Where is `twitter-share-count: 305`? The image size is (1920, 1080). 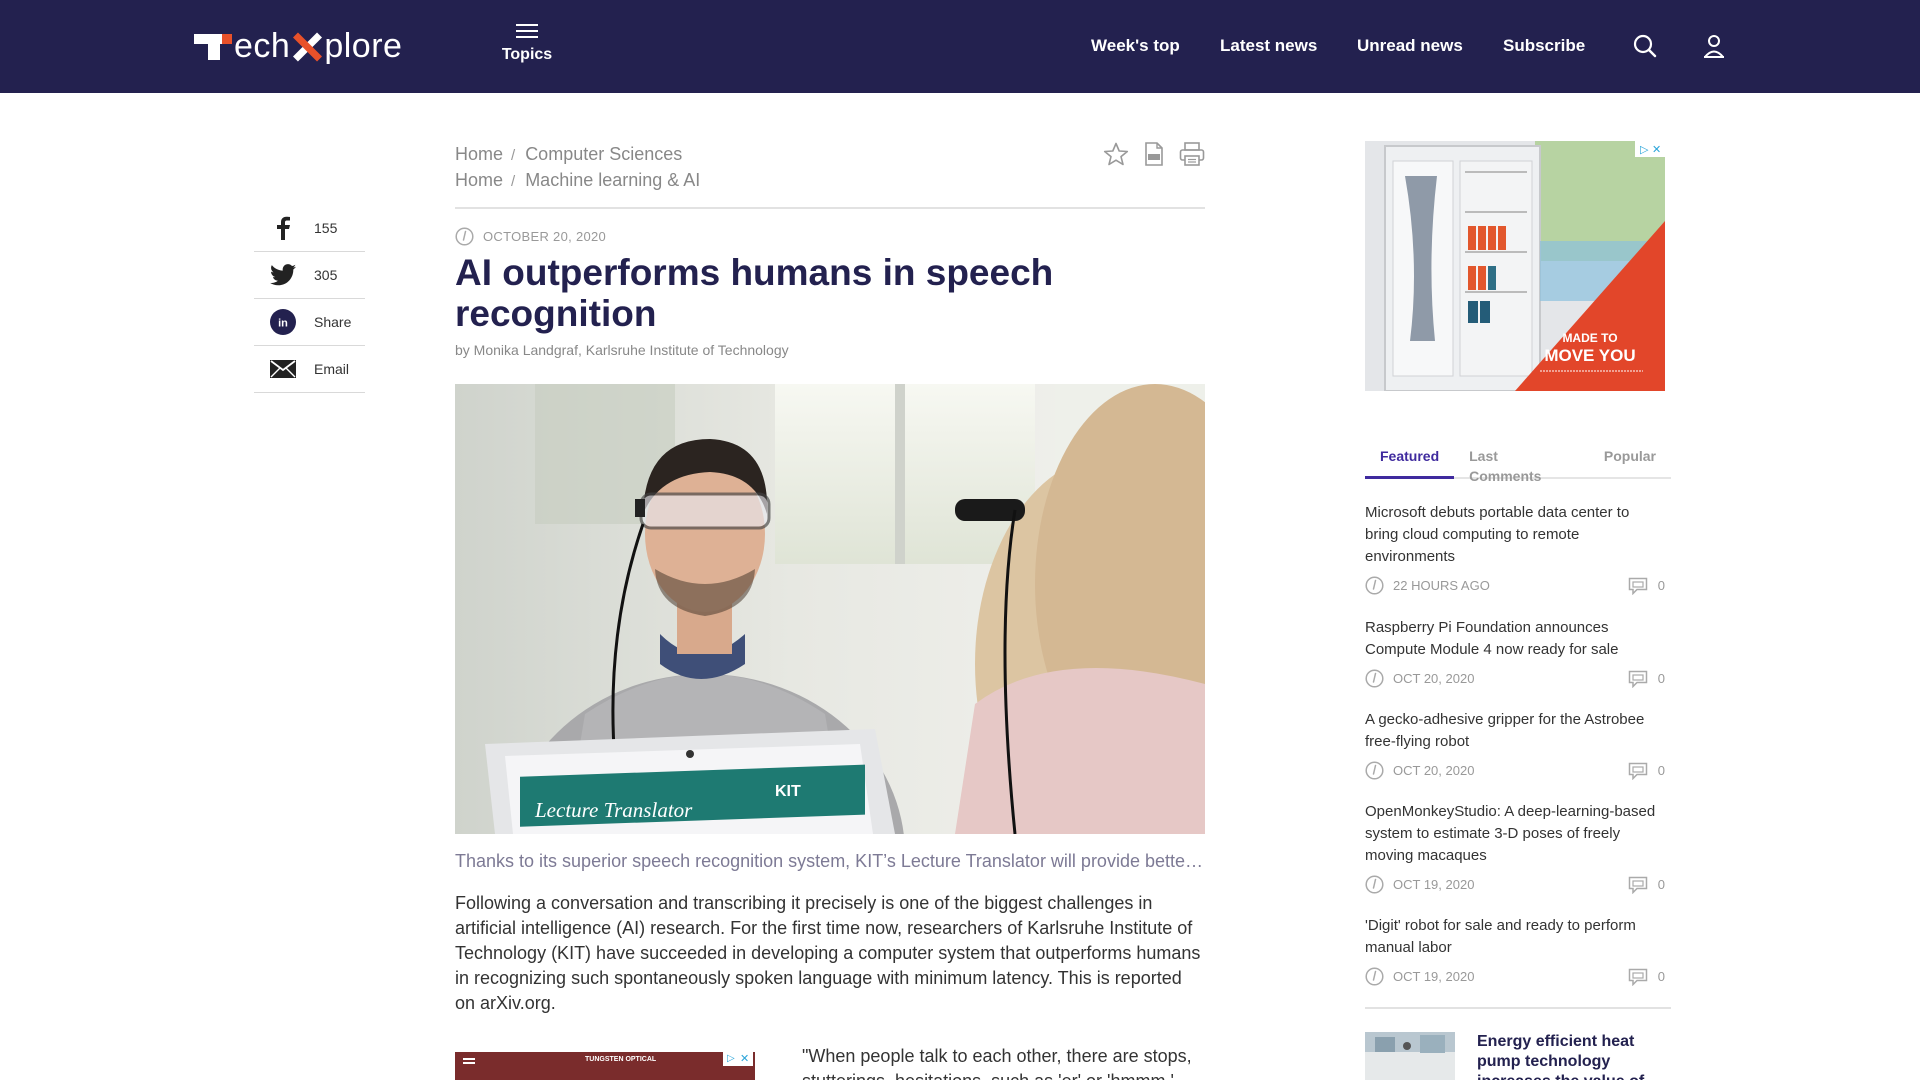 twitter-share-count: 305 is located at coordinates (326, 275).